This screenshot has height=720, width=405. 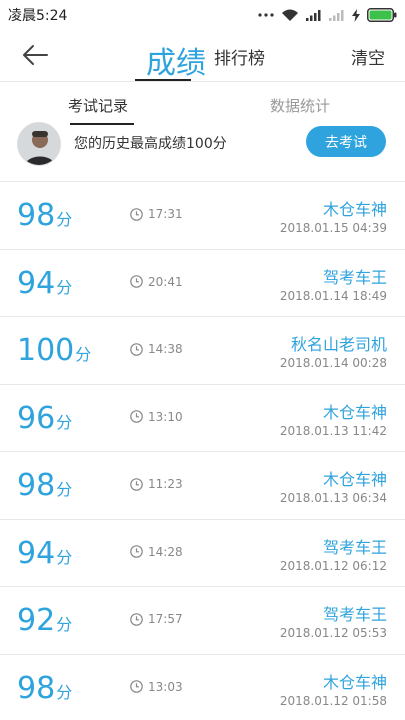 I want to click on active-tab-indicator, so click(x=163, y=80).